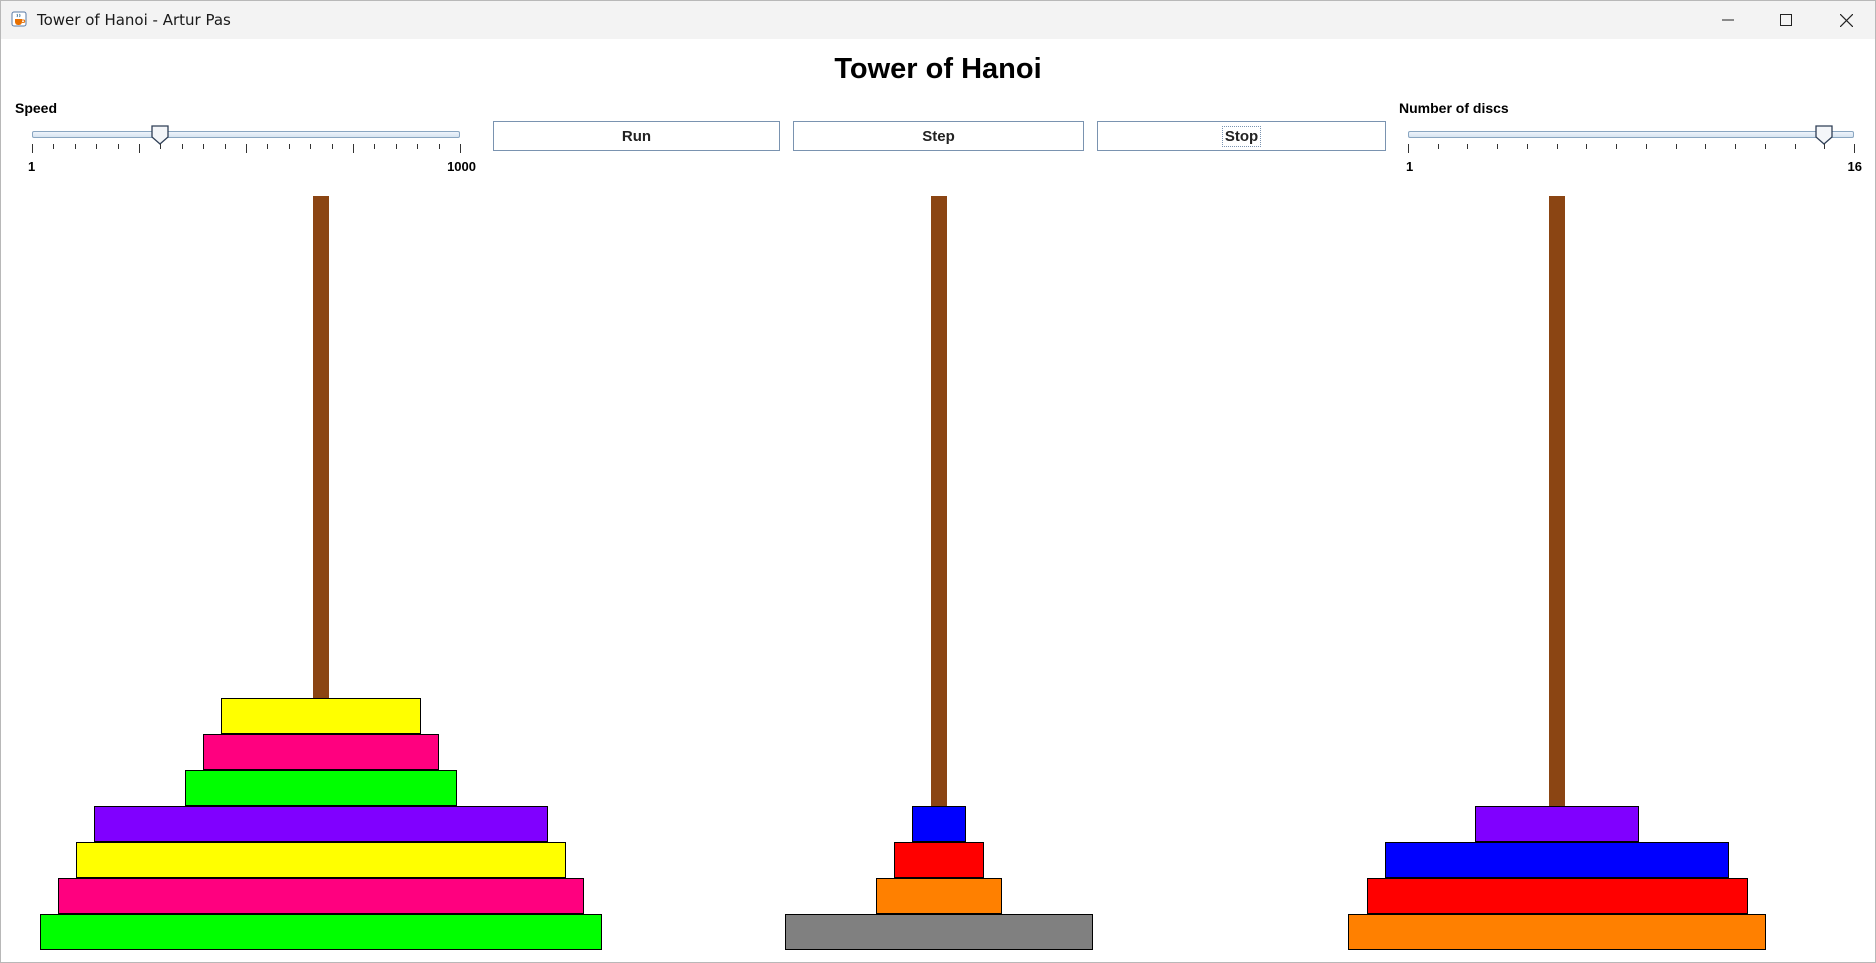 Image resolution: width=1876 pixels, height=963 pixels. I want to click on java-cup-icon, so click(19, 19).